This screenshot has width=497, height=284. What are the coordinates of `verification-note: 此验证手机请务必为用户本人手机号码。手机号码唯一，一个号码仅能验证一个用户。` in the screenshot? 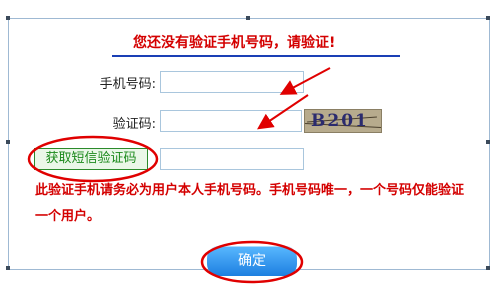 It's located at (250, 203).